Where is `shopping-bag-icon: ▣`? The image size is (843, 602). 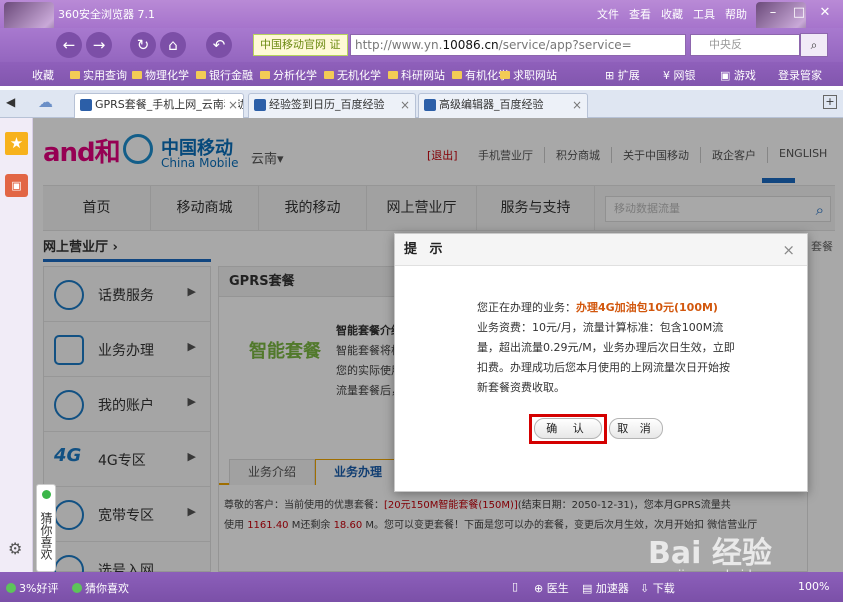
shopping-bag-icon: ▣ is located at coordinates (16, 185).